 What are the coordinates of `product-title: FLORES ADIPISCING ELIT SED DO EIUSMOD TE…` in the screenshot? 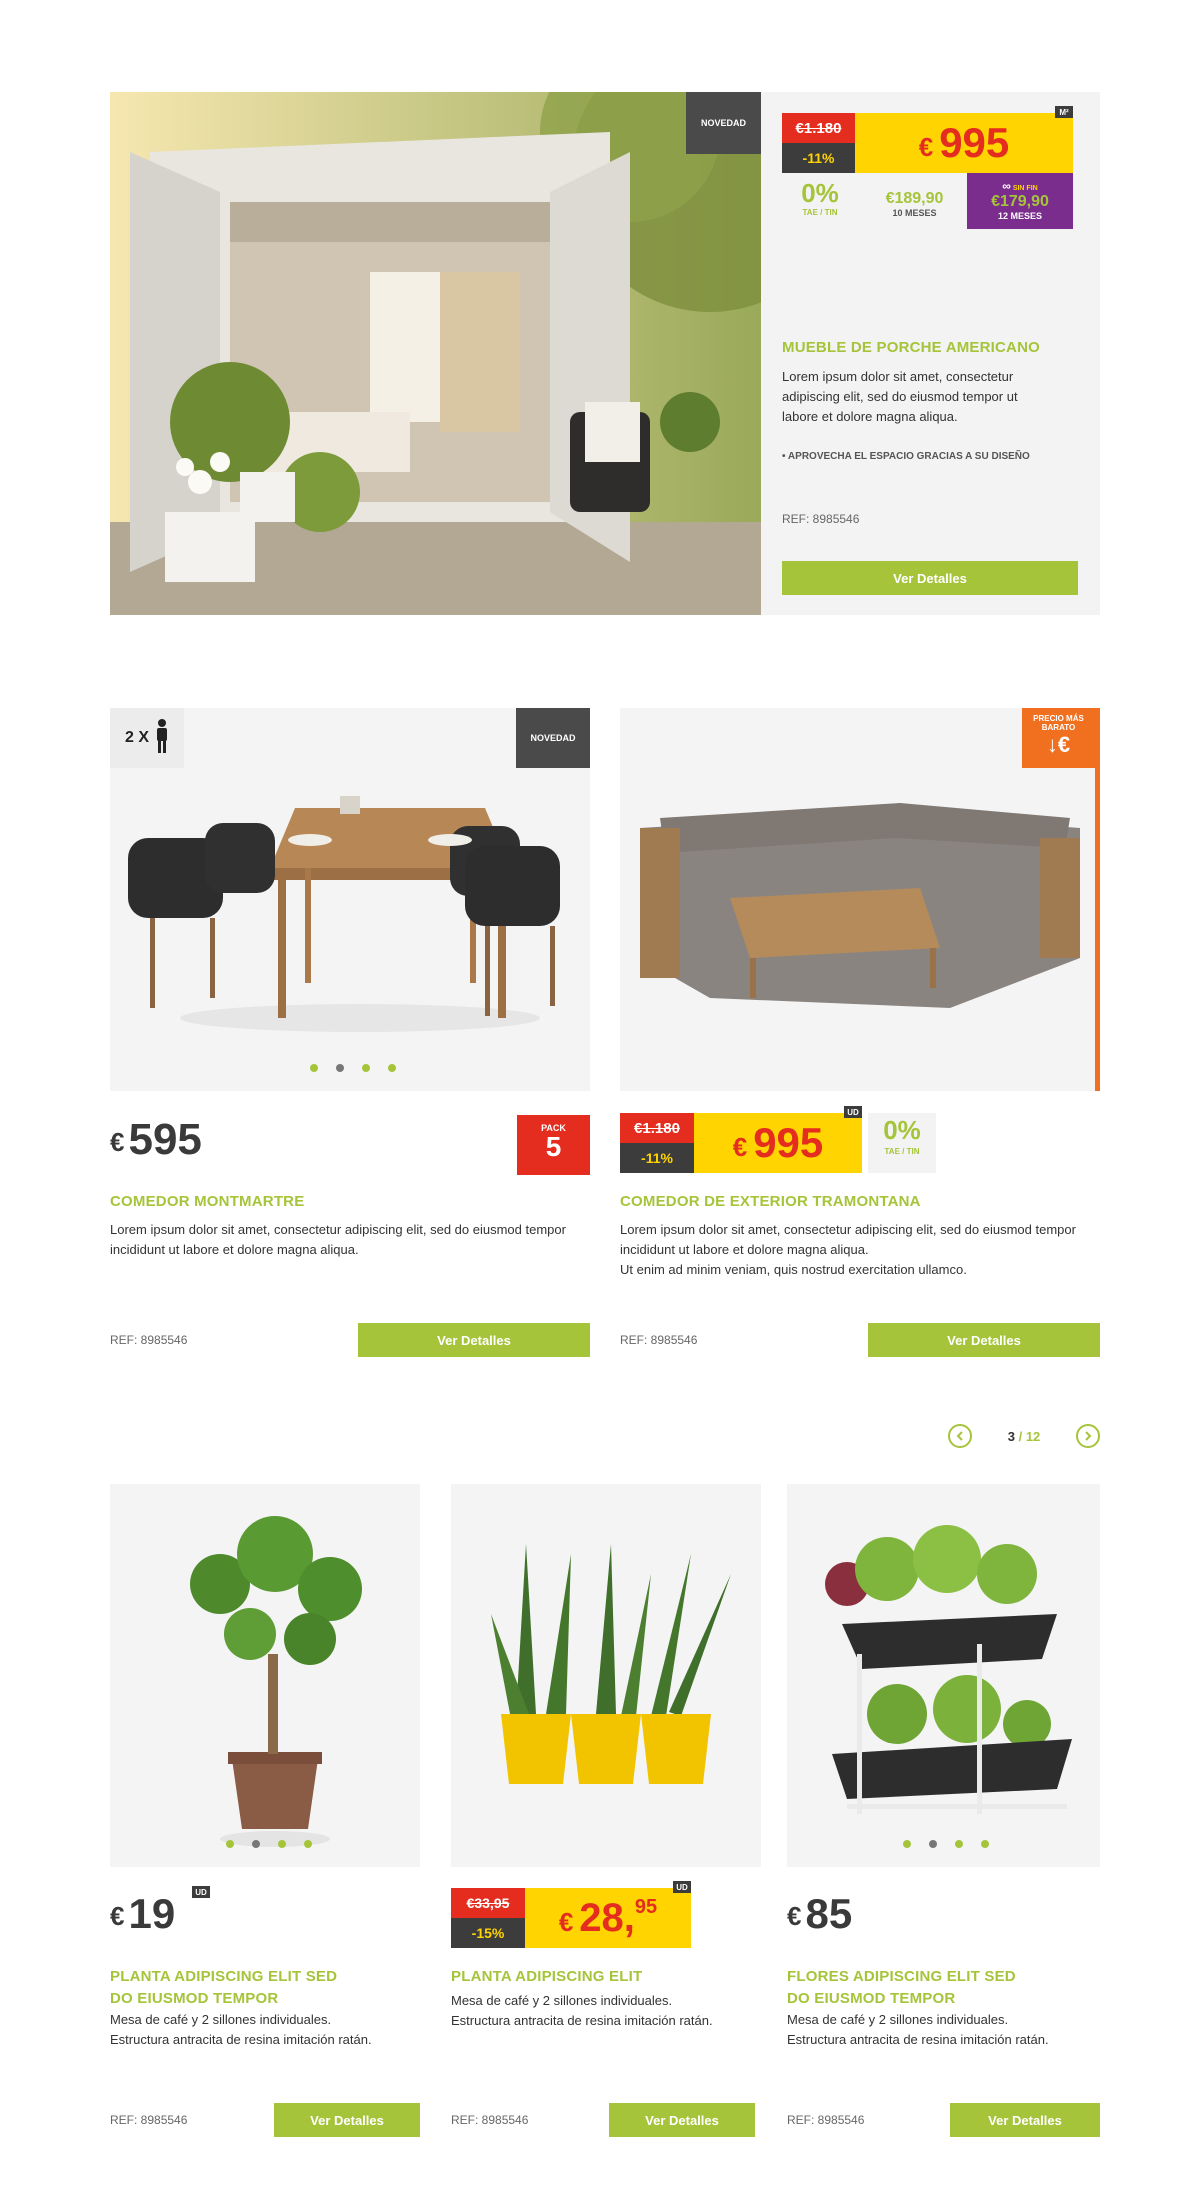 It's located at (901, 1988).